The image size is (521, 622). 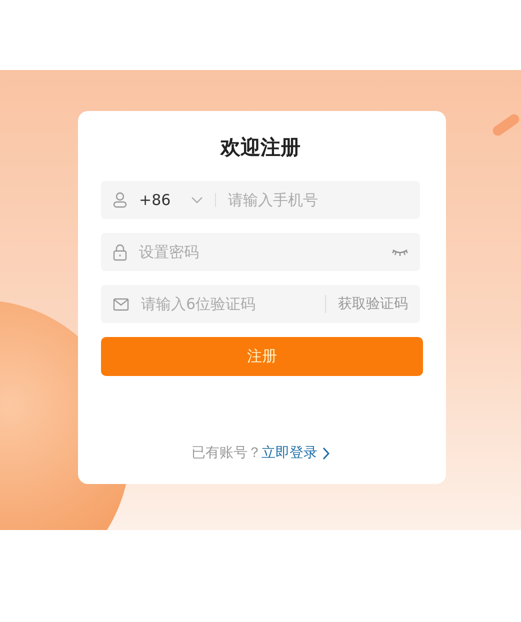 What do you see at coordinates (227, 304) in the screenshot?
I see `code-input: 请输入6位验证码` at bounding box center [227, 304].